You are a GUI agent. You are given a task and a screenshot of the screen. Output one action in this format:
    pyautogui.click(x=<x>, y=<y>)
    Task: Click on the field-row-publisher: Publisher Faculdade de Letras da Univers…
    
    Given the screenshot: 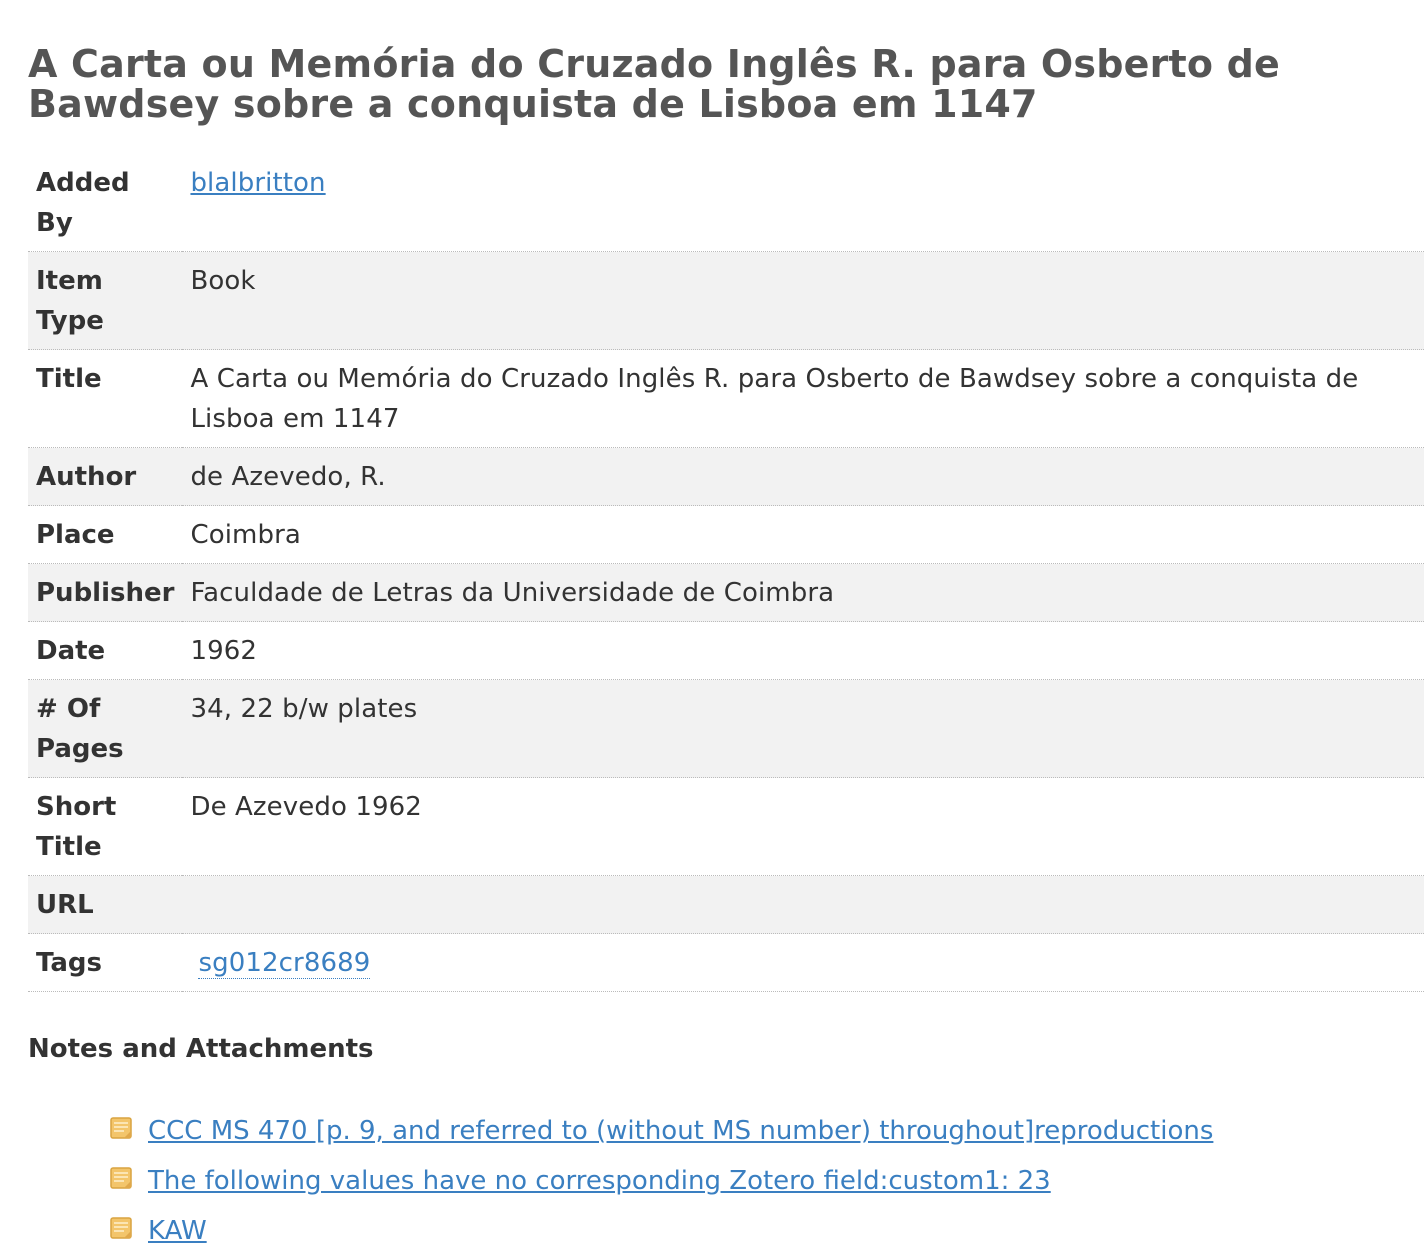 What is the action you would take?
    pyautogui.click(x=726, y=592)
    